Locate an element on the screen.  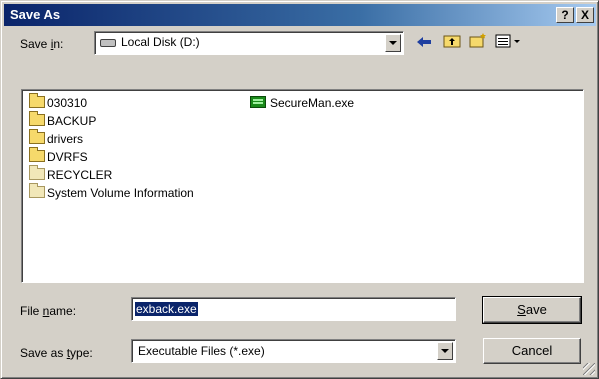
list-item: RECYCLER is located at coordinates (70, 174).